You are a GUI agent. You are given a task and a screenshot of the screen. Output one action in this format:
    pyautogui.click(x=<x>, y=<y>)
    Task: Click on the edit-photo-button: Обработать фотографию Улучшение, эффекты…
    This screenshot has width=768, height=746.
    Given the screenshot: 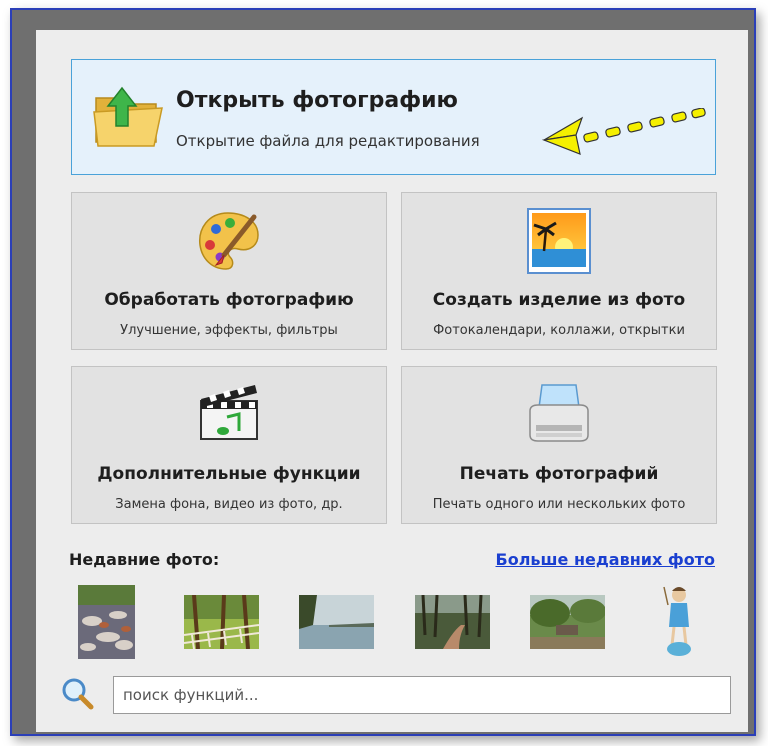 What is the action you would take?
    pyautogui.click(x=229, y=271)
    